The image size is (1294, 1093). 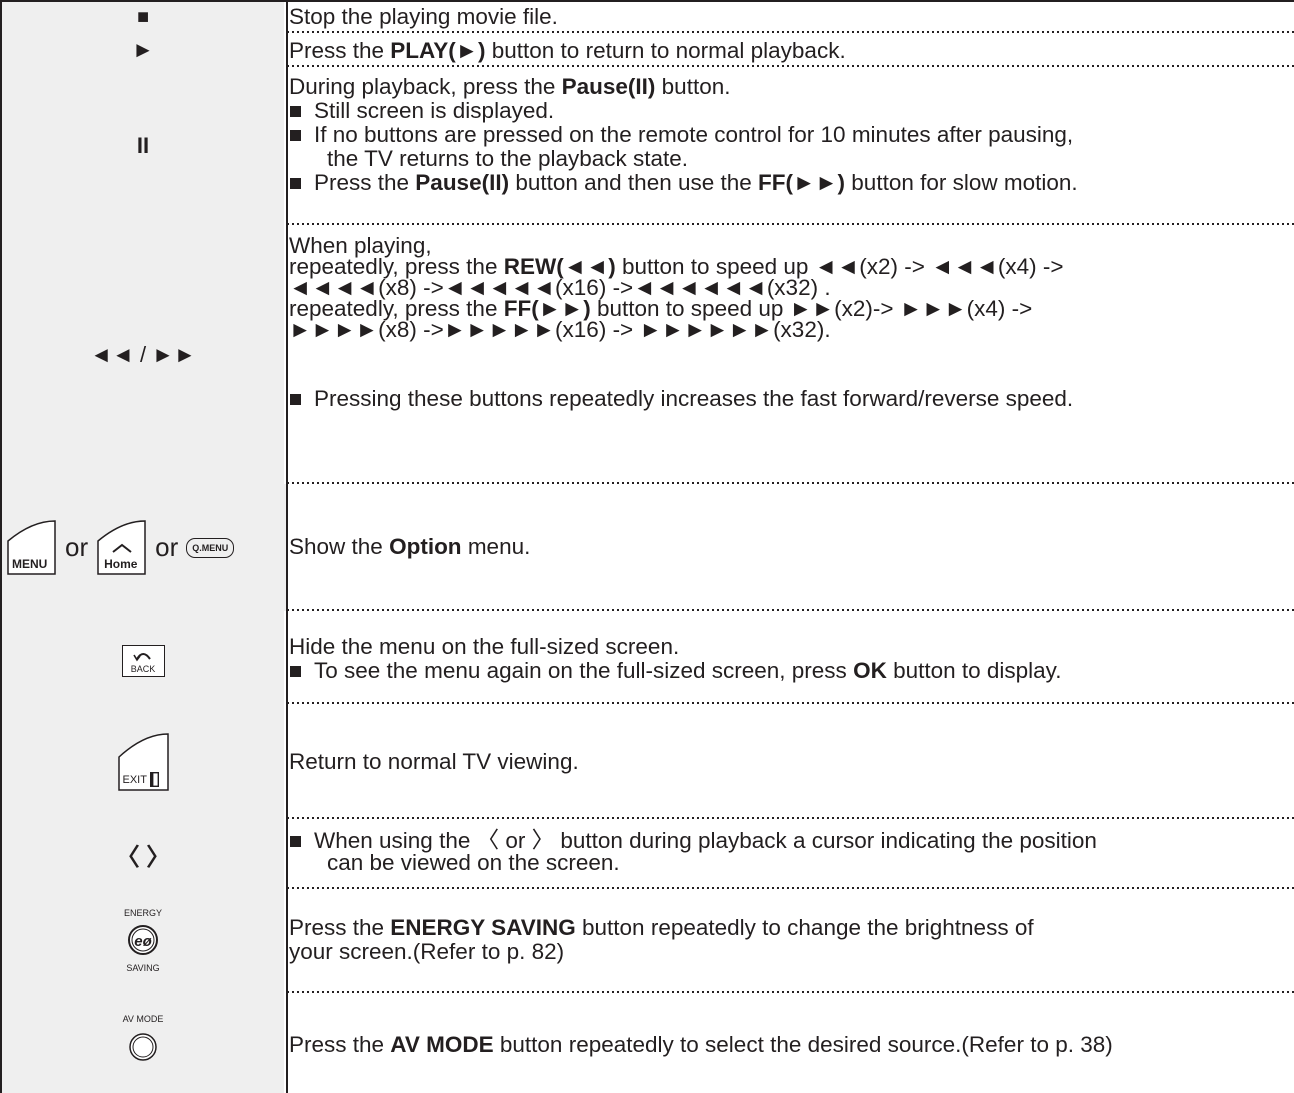 What do you see at coordinates (791, 111) in the screenshot?
I see `list-item: Still screen is displayed.` at bounding box center [791, 111].